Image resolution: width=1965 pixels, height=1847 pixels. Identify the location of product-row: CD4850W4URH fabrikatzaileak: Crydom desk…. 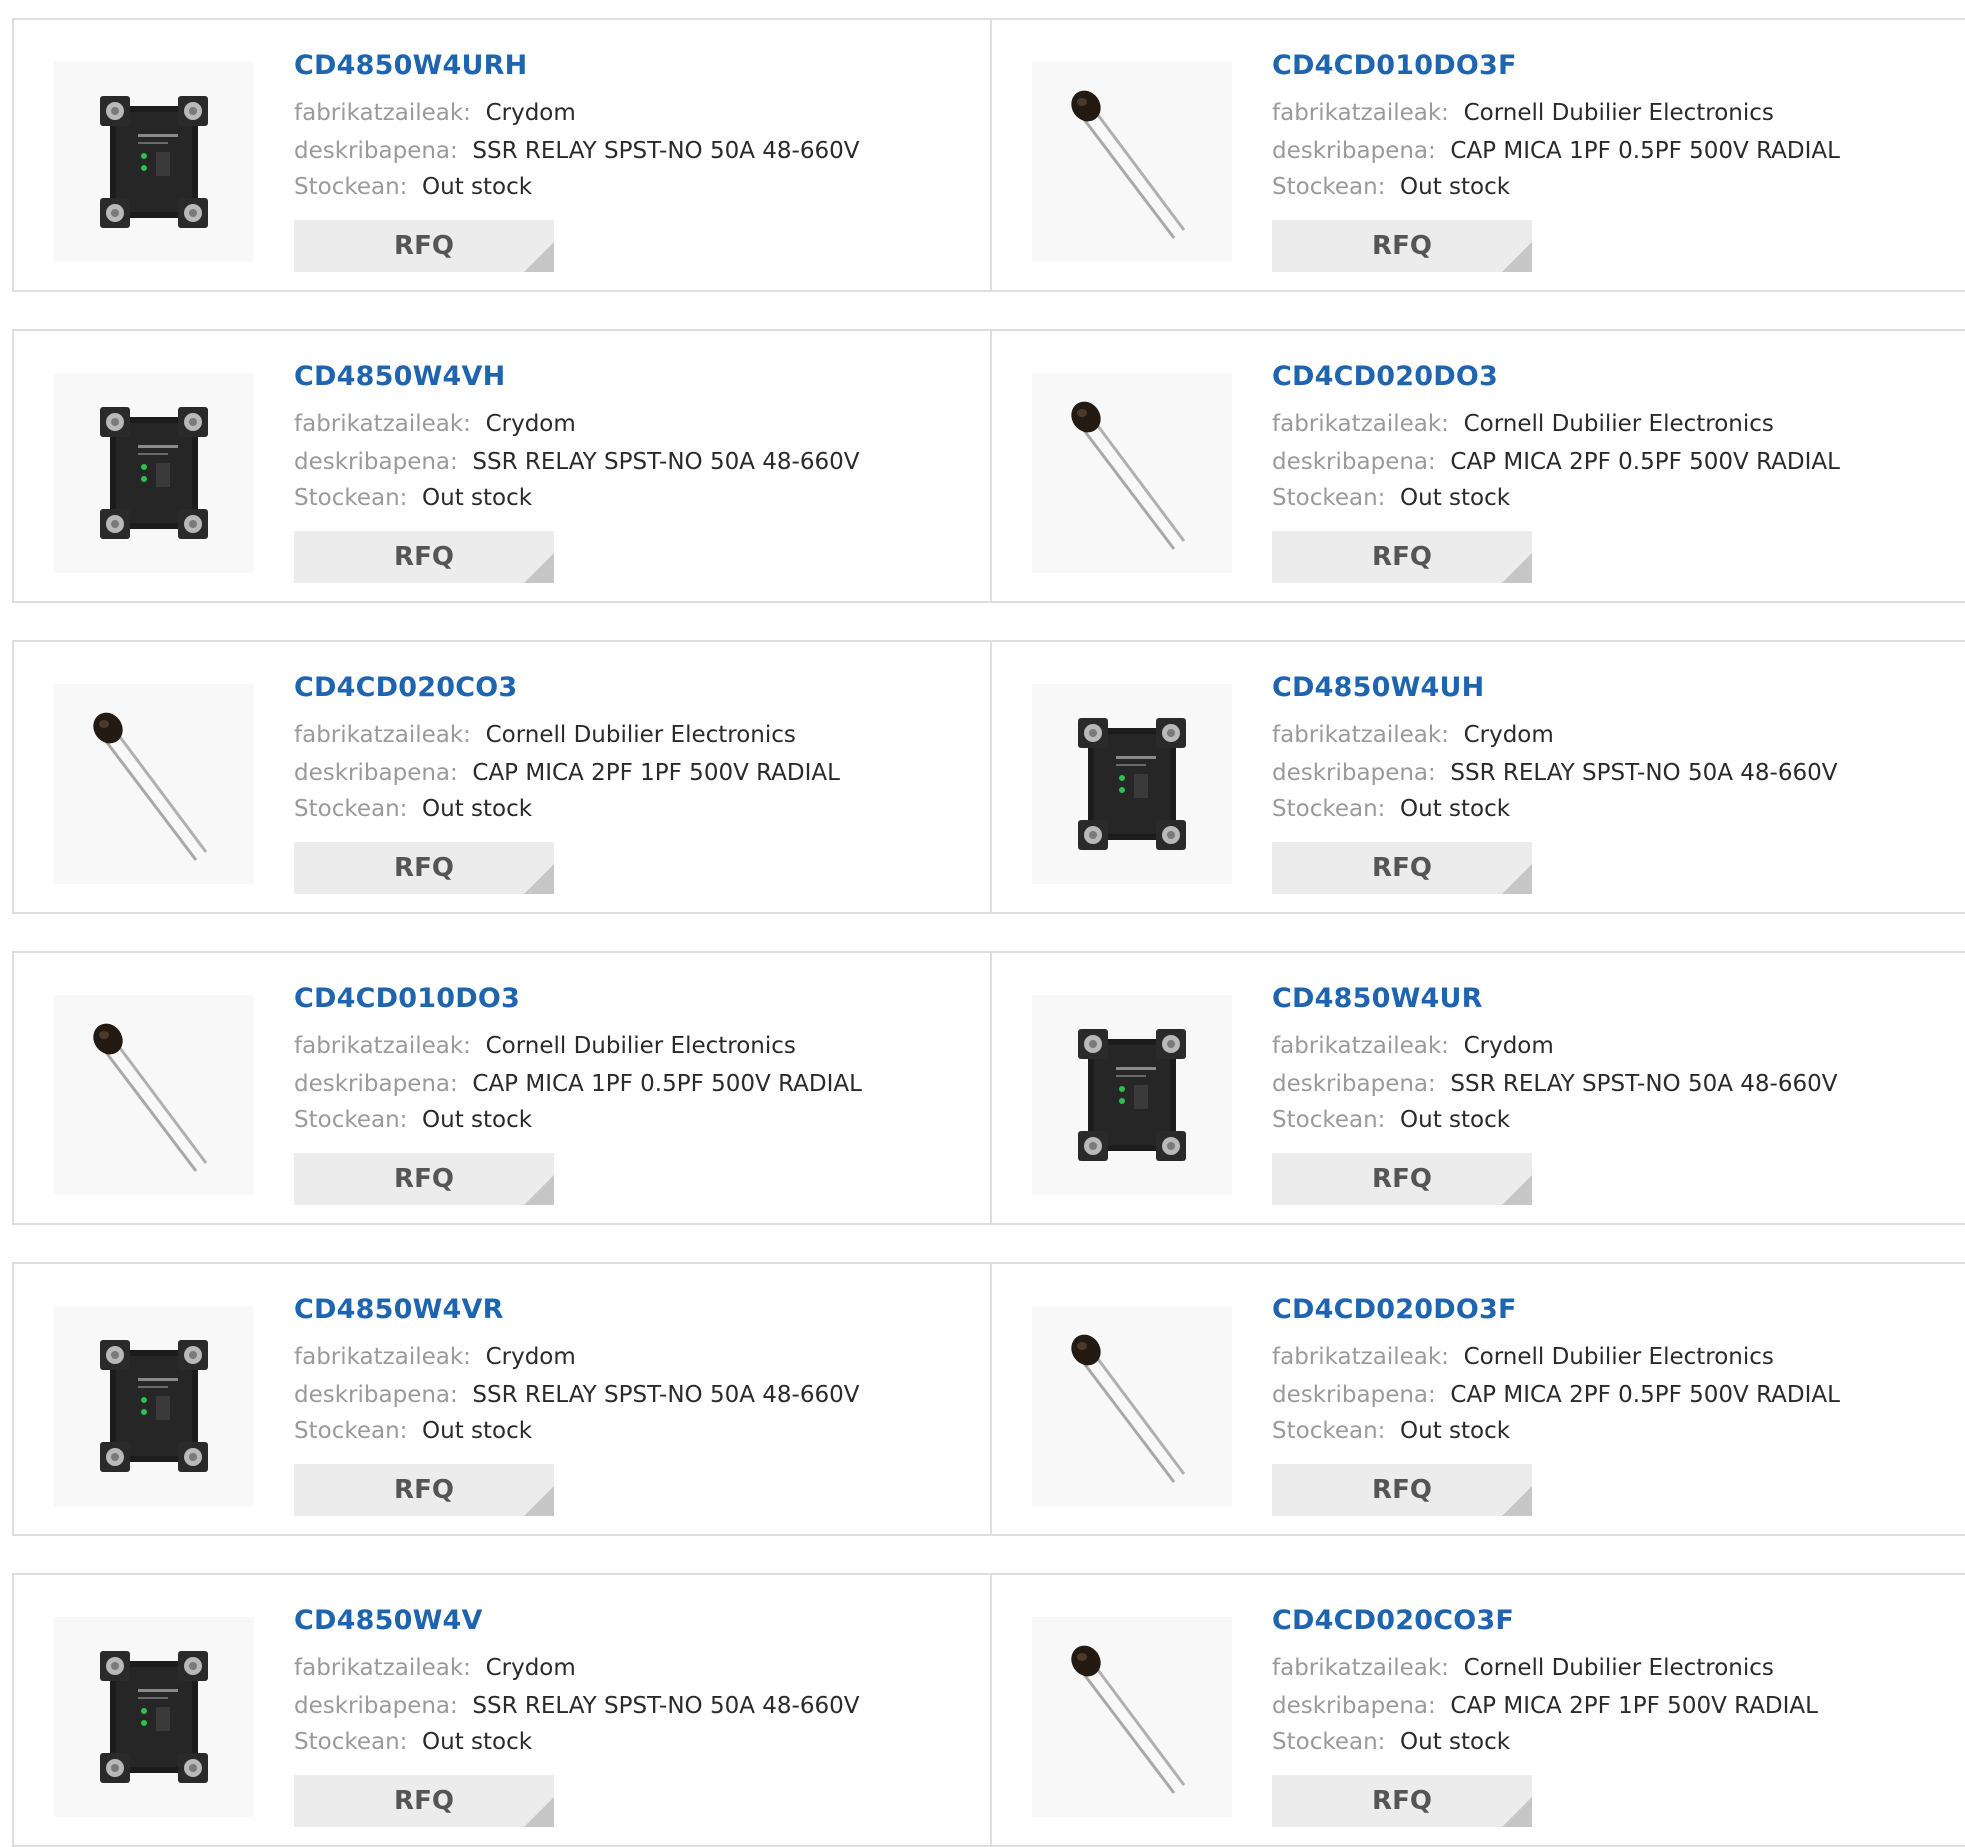
(988, 155).